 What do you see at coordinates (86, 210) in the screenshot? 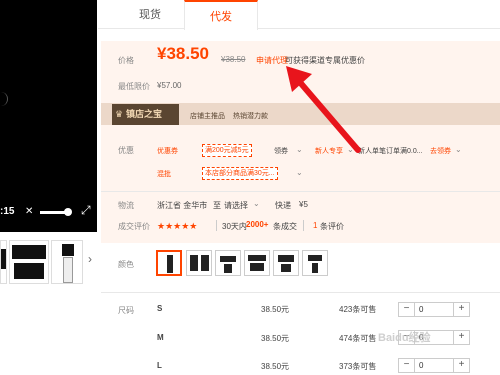
I see `fullscreen-icon: ⤢` at bounding box center [86, 210].